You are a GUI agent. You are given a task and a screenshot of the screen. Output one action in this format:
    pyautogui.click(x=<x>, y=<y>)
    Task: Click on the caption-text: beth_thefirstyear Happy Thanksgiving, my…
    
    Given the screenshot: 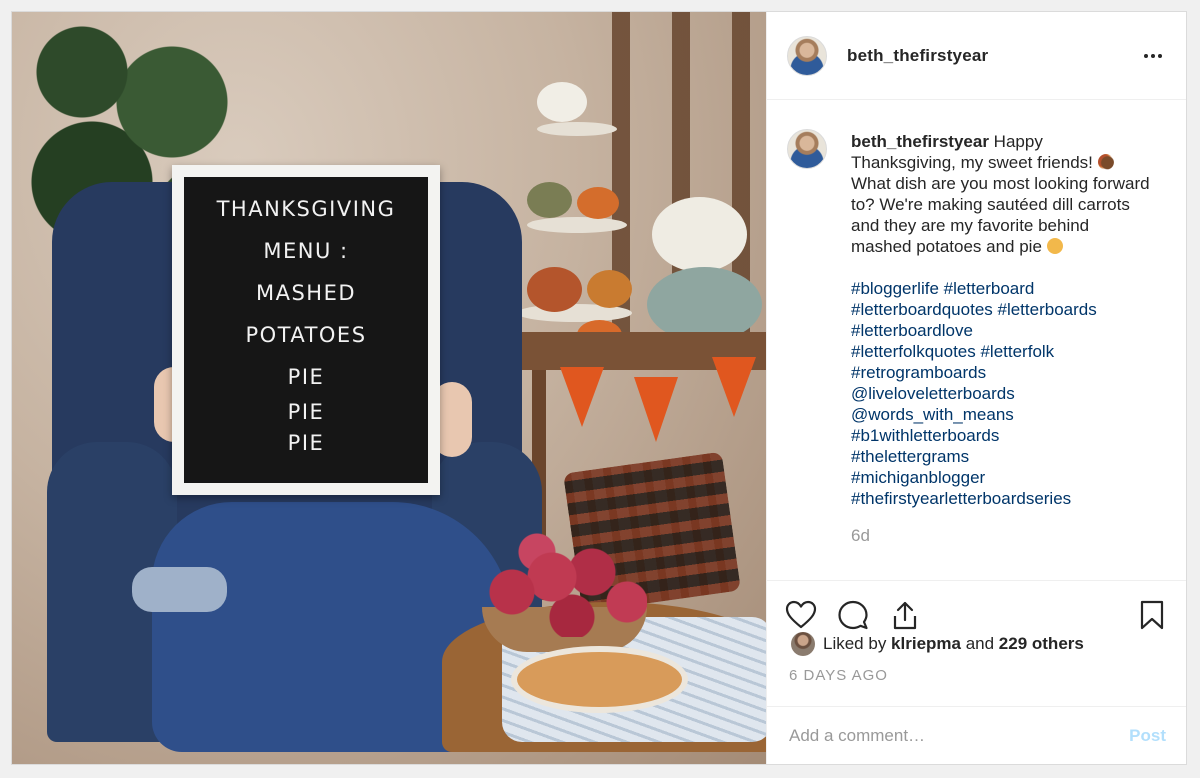 What is the action you would take?
    pyautogui.click(x=1001, y=338)
    